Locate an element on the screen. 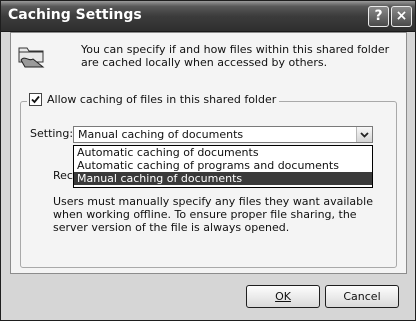  allow-caching-checkbox is located at coordinates (35, 99).